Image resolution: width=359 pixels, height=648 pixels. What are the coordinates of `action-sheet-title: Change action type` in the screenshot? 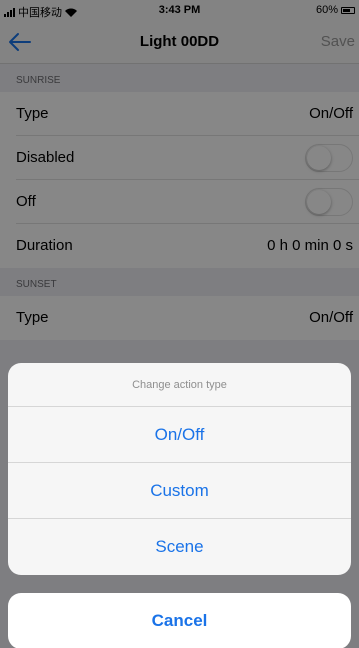 It's located at (179, 385).